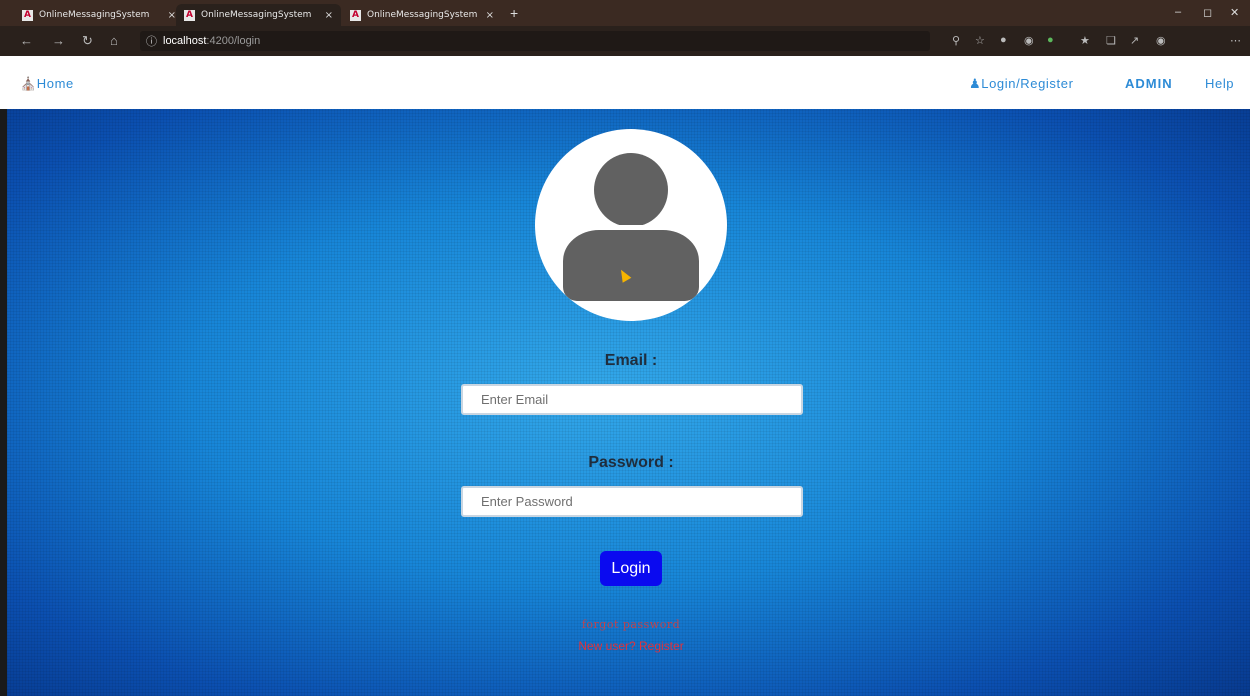 This screenshot has width=1250, height=696. What do you see at coordinates (114, 40) in the screenshot?
I see `home-icon: ⌂` at bounding box center [114, 40].